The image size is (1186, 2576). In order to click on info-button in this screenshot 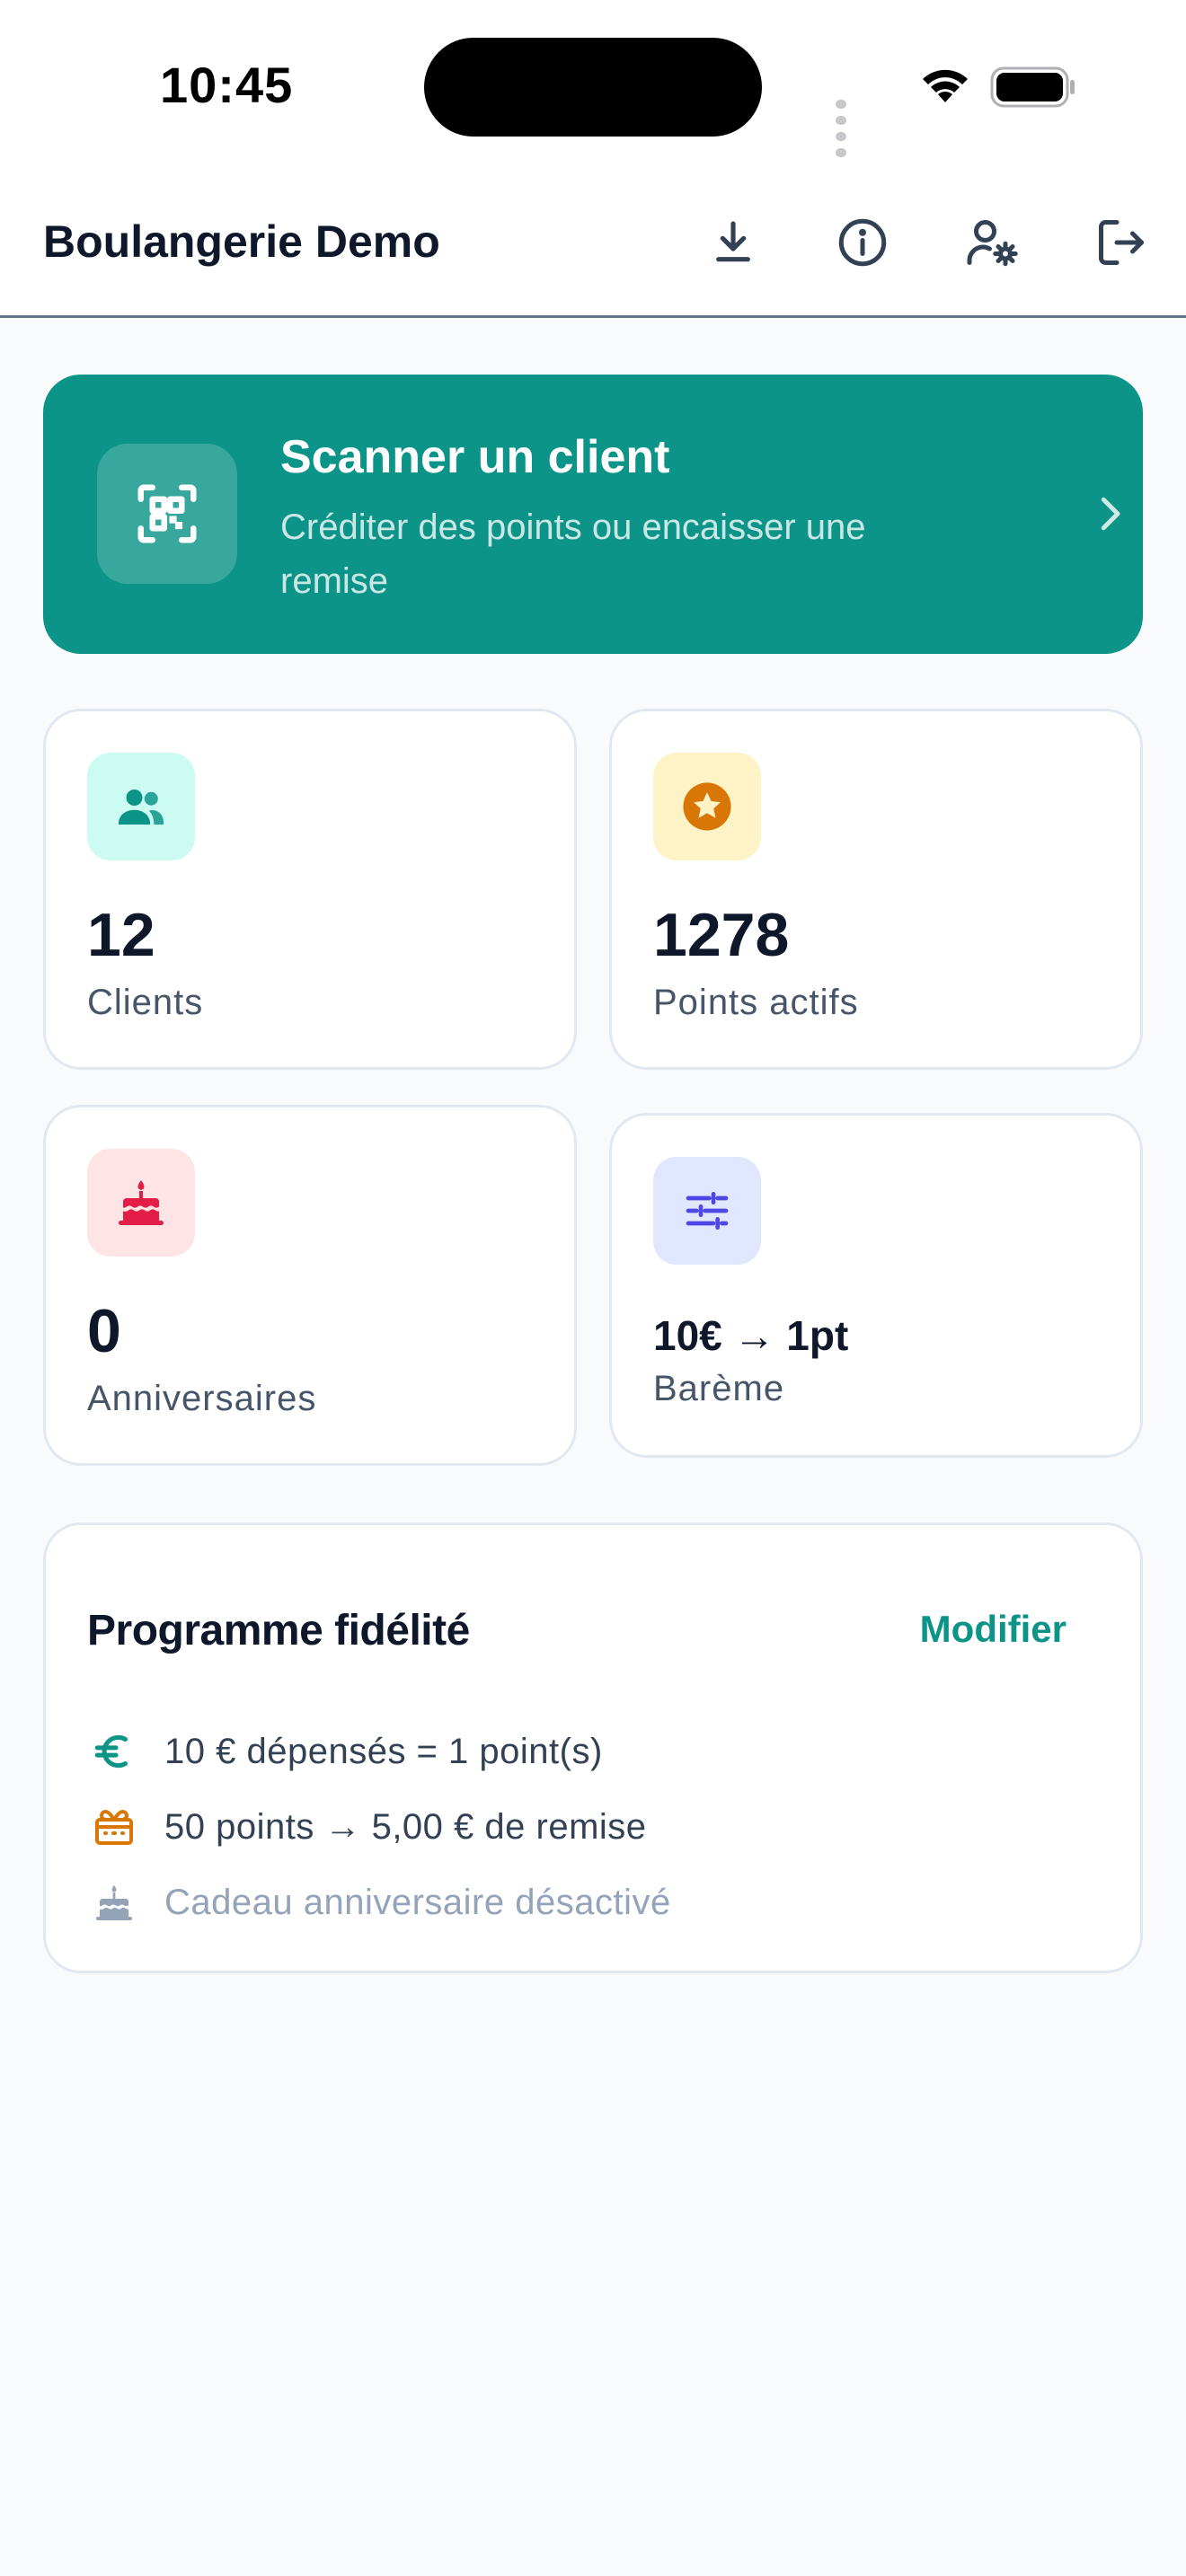, I will do `click(862, 242)`.